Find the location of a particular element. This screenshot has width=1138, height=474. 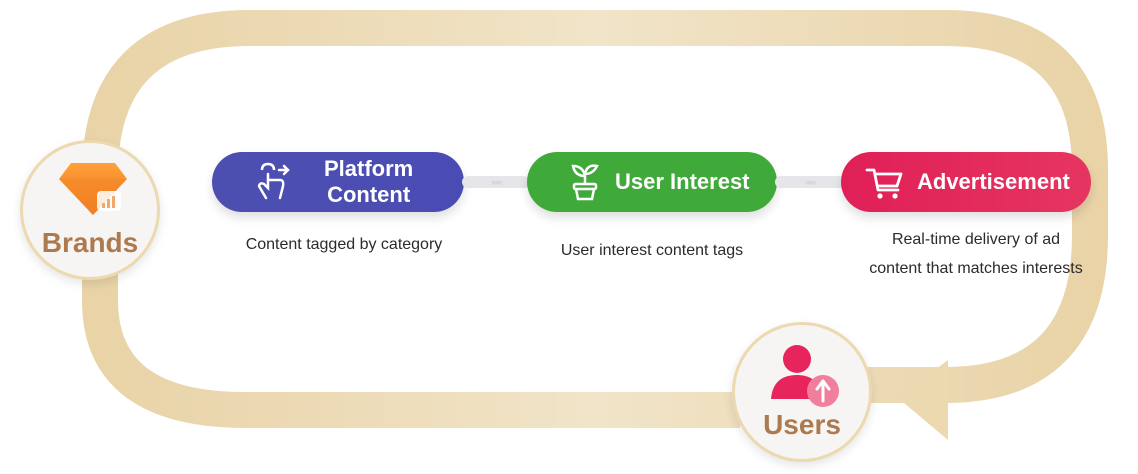

platform-content-label: Platform Content is located at coordinates (368, 182).